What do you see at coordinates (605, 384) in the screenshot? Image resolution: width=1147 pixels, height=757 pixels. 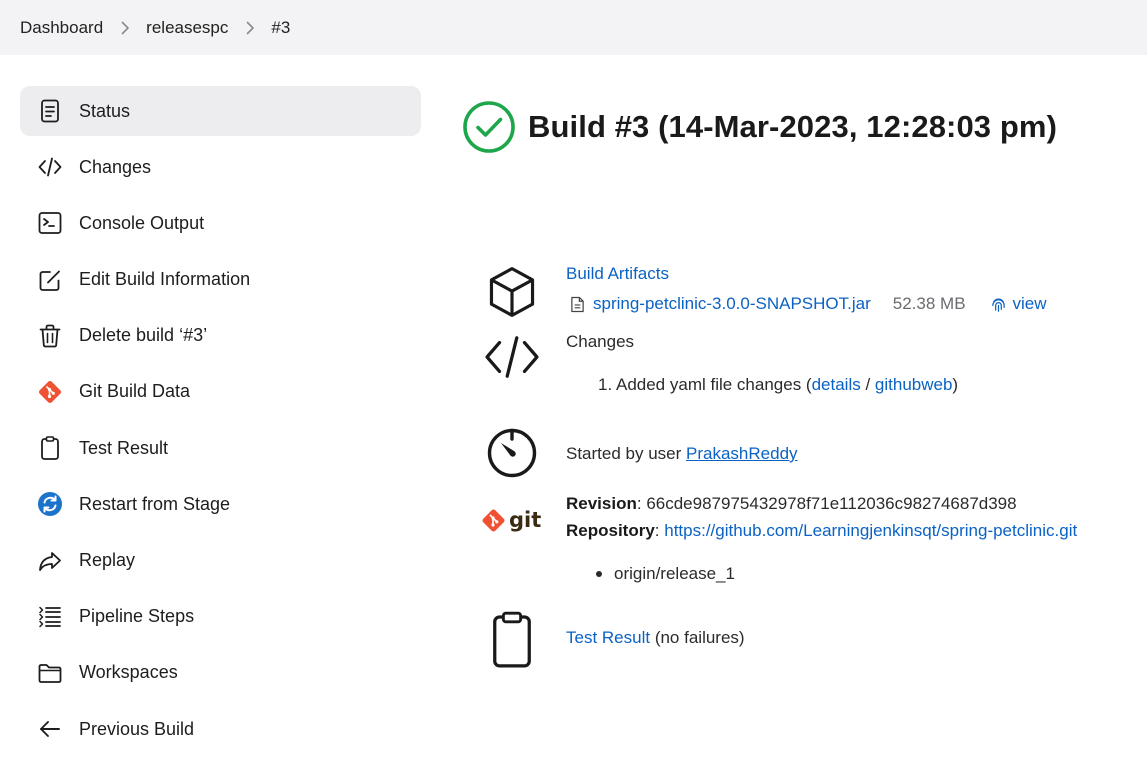 I see `change-item-number: 1.` at bounding box center [605, 384].